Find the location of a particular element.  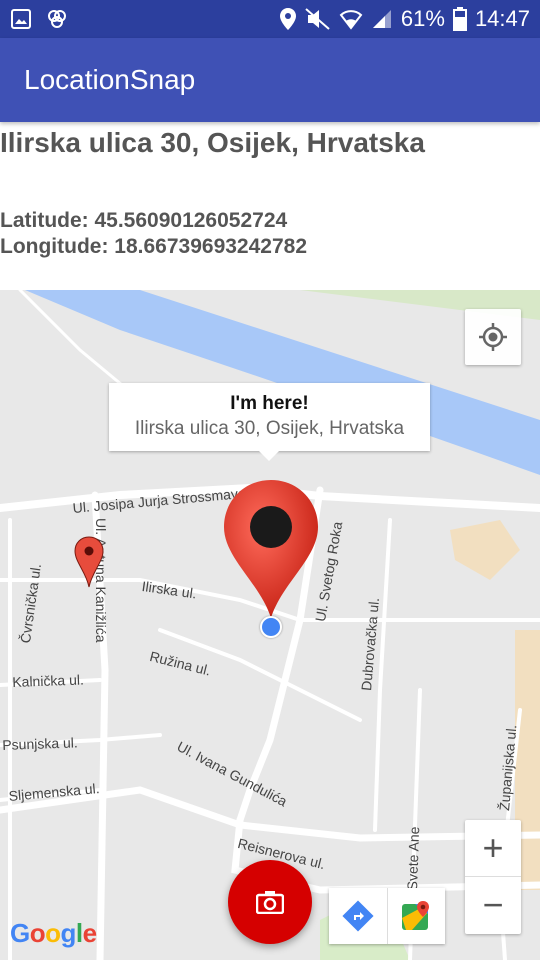

map-toolbar is located at coordinates (387, 916).